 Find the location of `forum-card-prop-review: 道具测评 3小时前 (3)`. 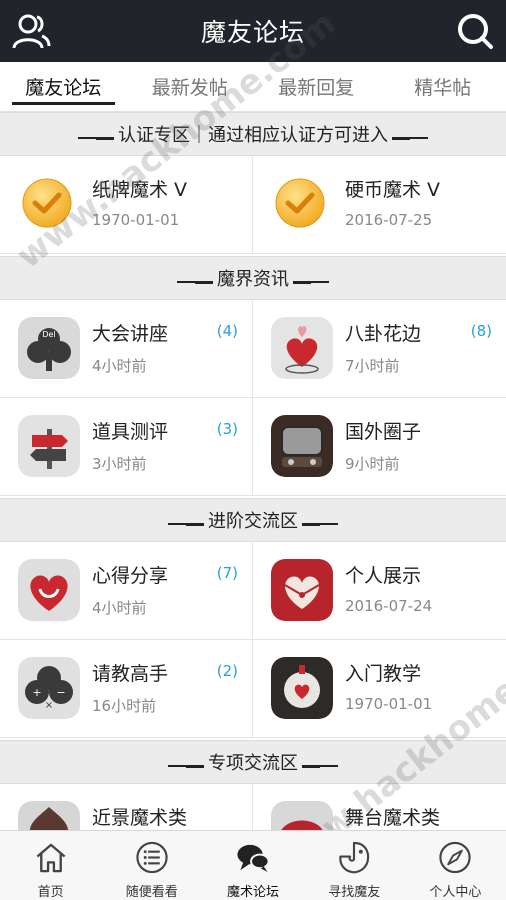

forum-card-prop-review: 道具测评 3小时前 (3) is located at coordinates (126, 446).